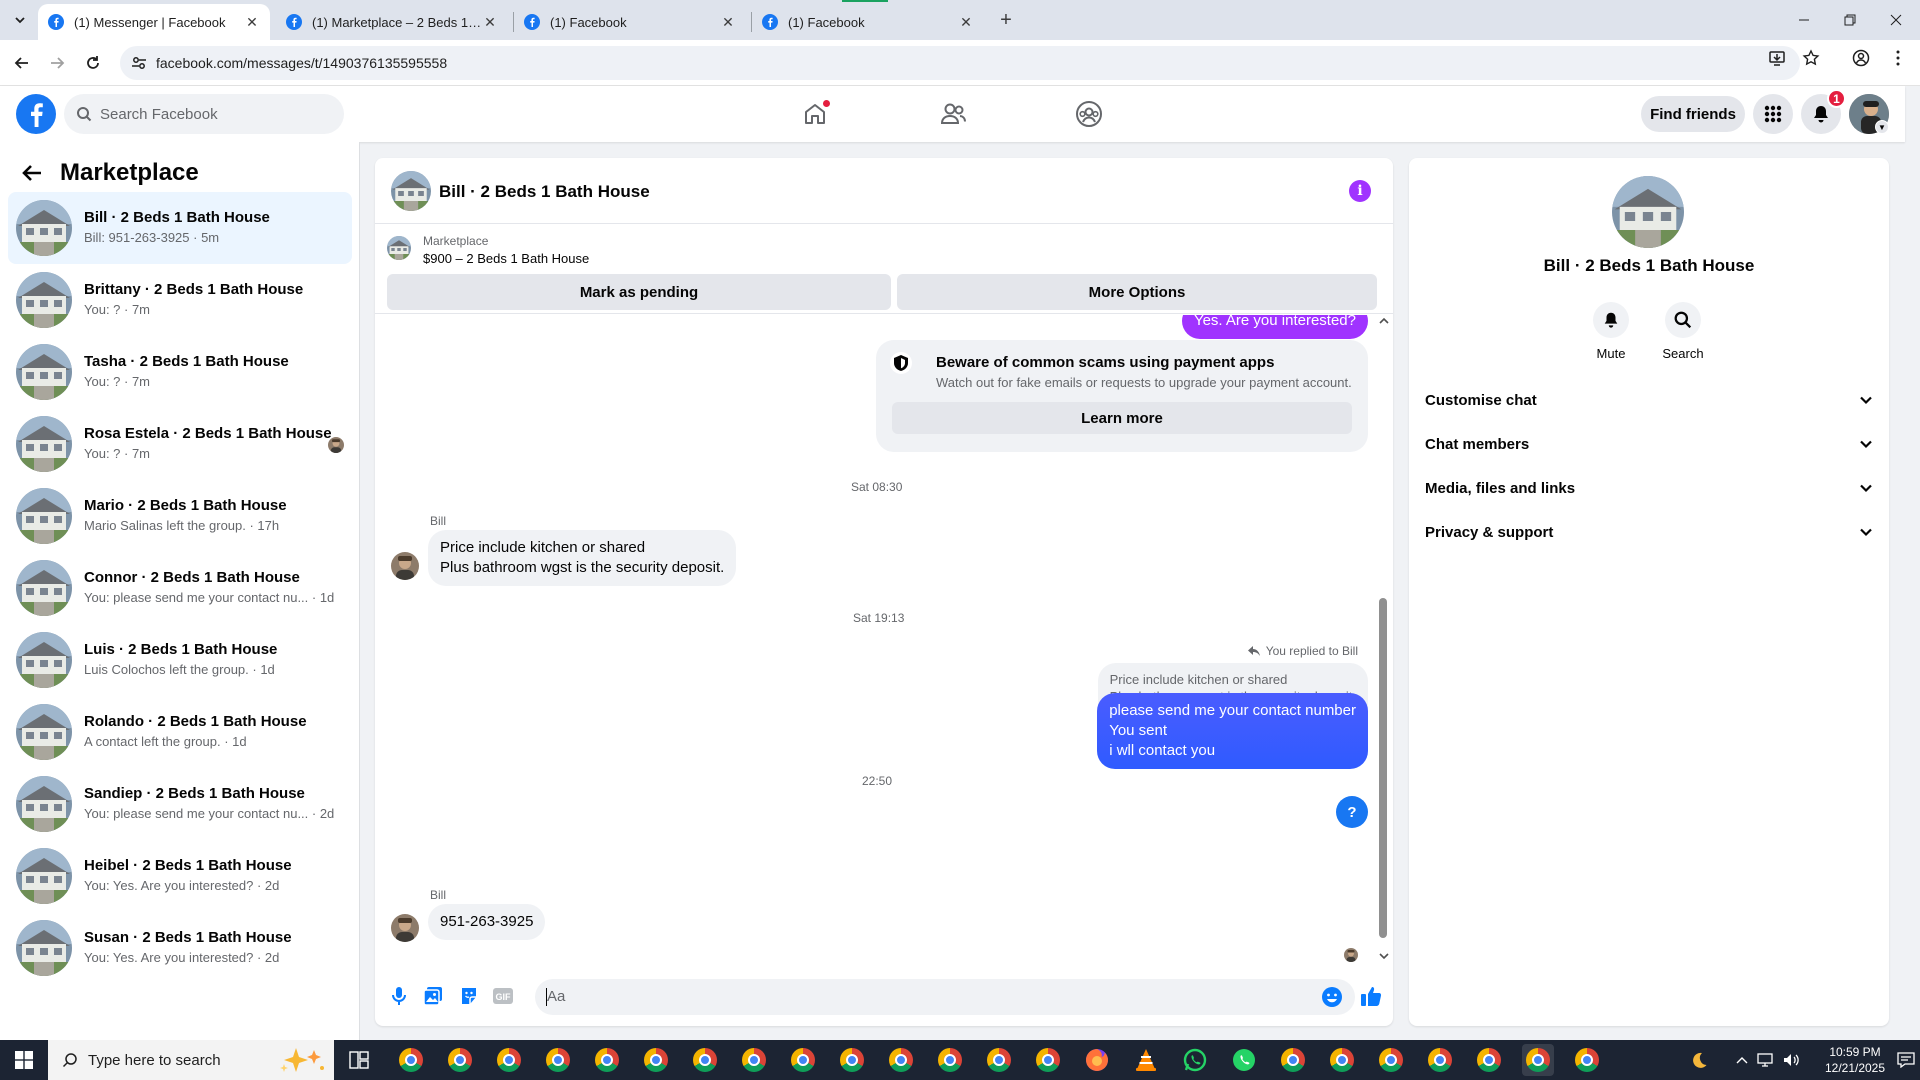  What do you see at coordinates (1811, 58) in the screenshot?
I see `bookmark-star-icon` at bounding box center [1811, 58].